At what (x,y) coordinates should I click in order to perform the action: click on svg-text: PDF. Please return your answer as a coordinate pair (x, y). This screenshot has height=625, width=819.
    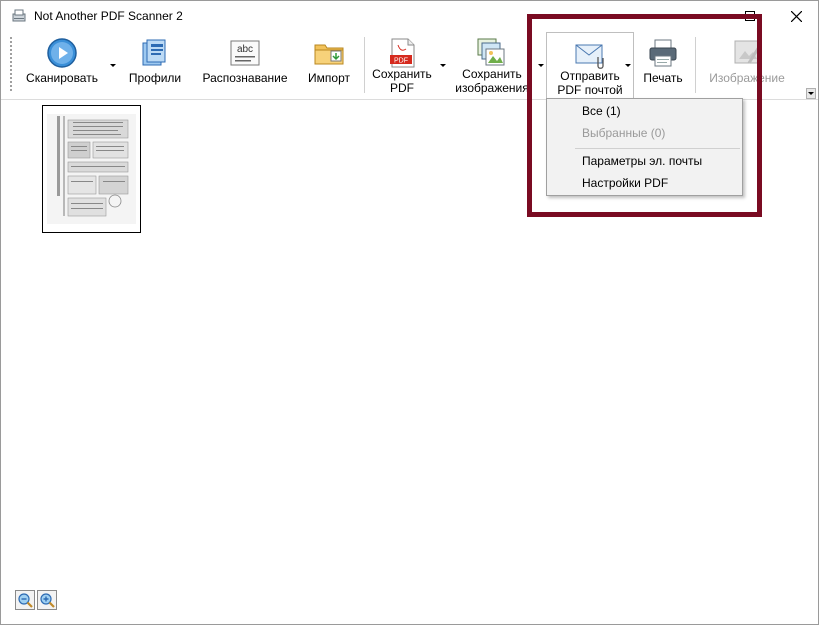
    Looking at the image, I should click on (401, 61).